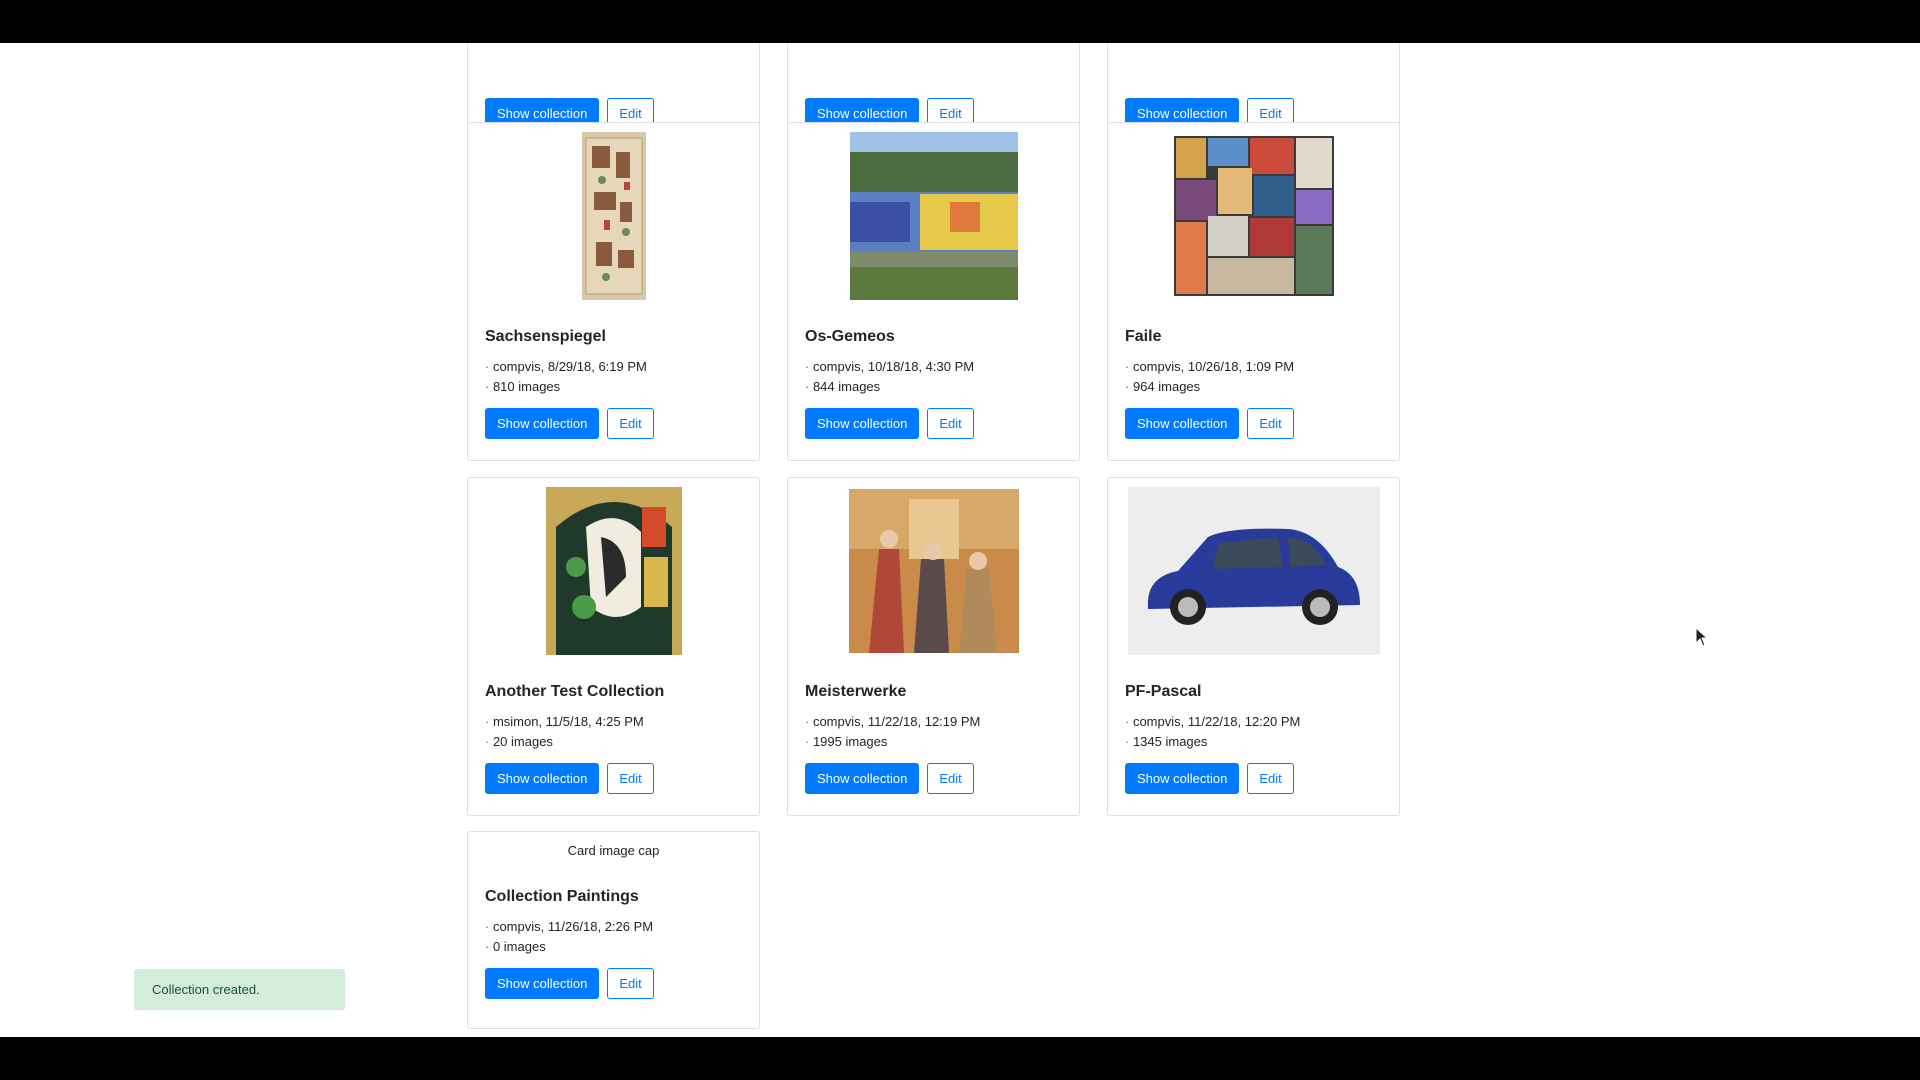 The width and height of the screenshot is (1920, 1080). I want to click on collection-meta: compvis, 11/22/18, 12:20 PM, so click(1253, 722).